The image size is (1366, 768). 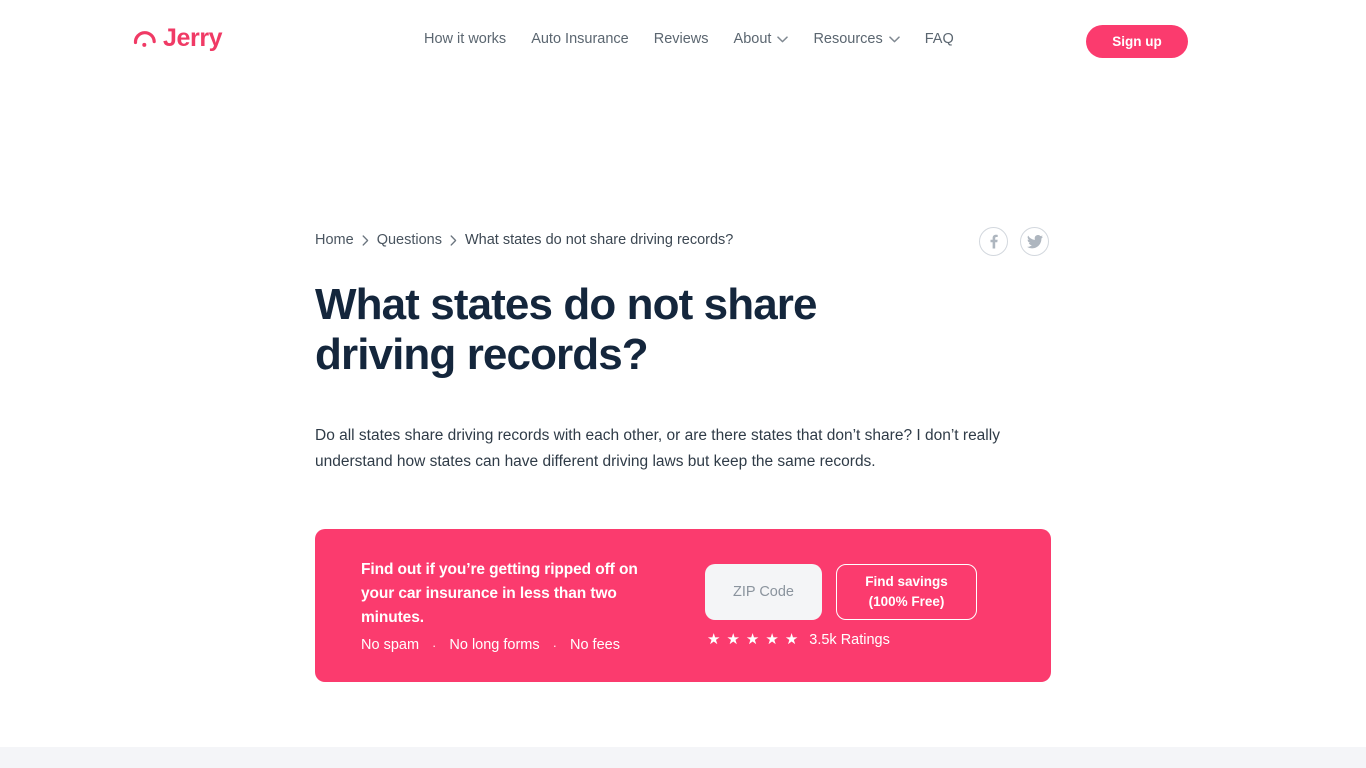 I want to click on nav-label: Reviews, so click(x=681, y=39).